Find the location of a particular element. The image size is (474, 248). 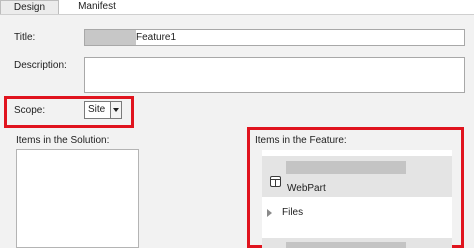

webpart-icon is located at coordinates (275, 181).